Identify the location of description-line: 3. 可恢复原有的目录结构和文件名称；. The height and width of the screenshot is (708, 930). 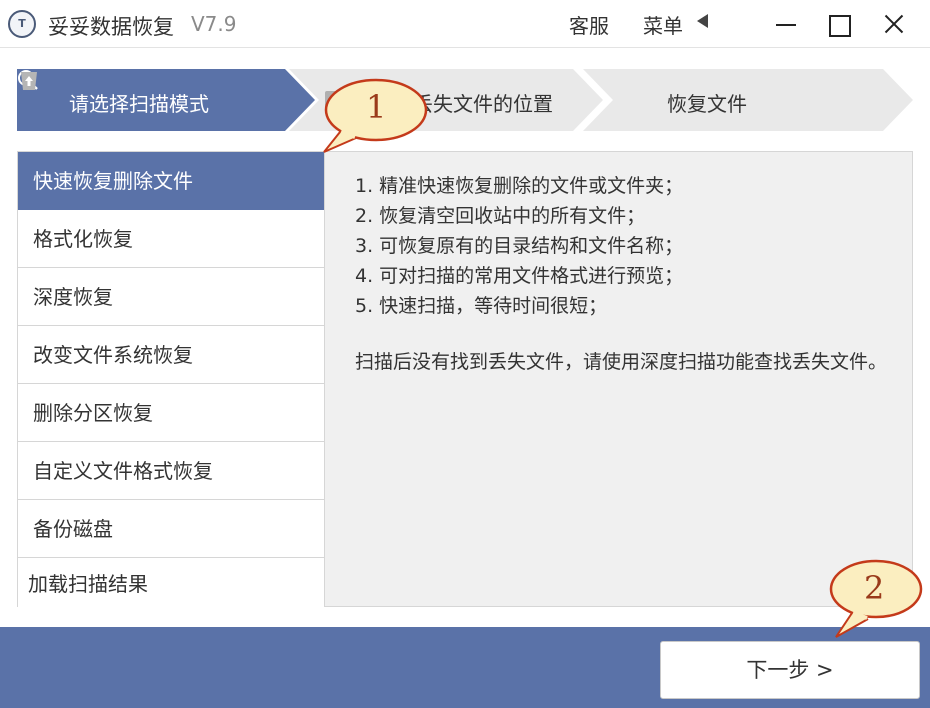
(519, 246).